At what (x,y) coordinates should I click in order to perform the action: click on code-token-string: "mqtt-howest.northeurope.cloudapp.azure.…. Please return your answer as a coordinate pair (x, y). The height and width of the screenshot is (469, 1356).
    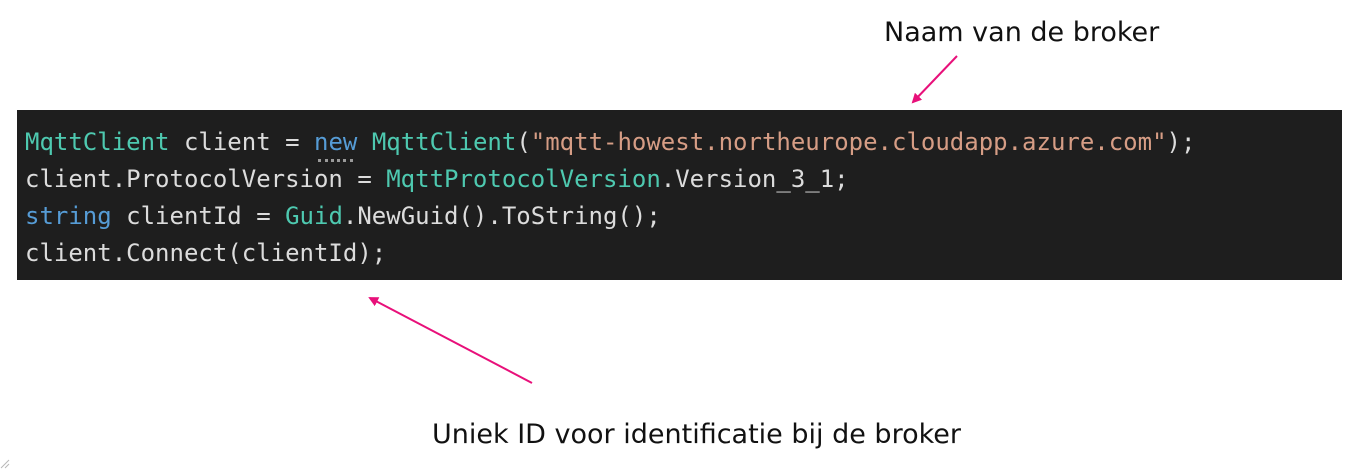
    Looking at the image, I should click on (848, 142).